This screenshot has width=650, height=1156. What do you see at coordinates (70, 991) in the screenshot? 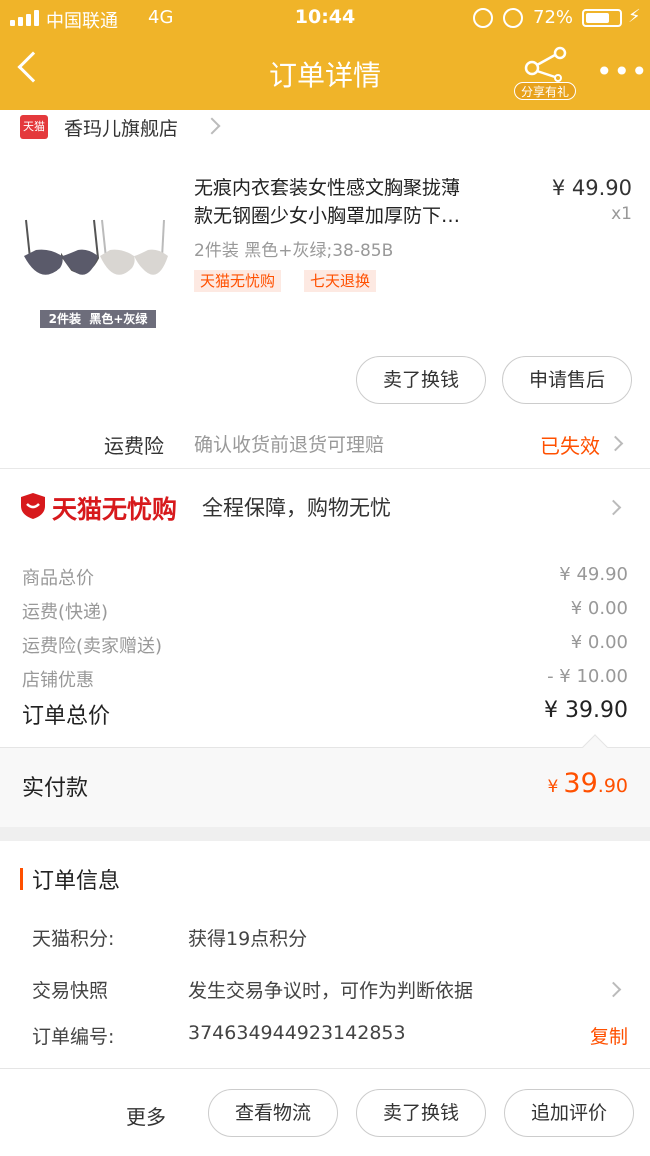
I see `info-label: 交易快照` at bounding box center [70, 991].